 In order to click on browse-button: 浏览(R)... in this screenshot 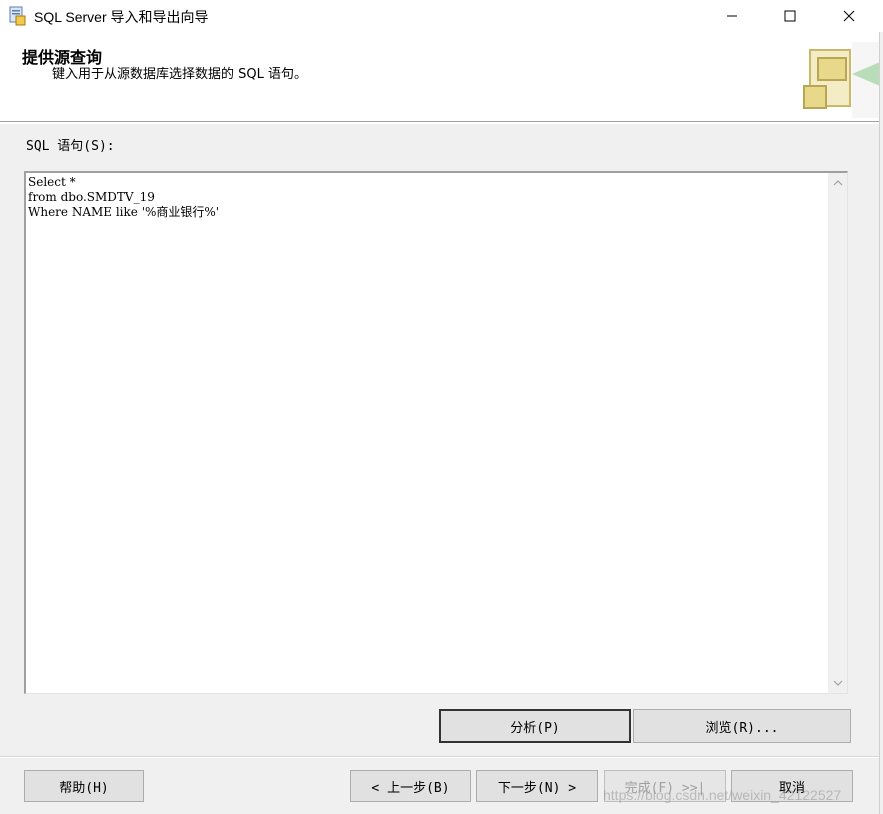, I will do `click(742, 726)`.